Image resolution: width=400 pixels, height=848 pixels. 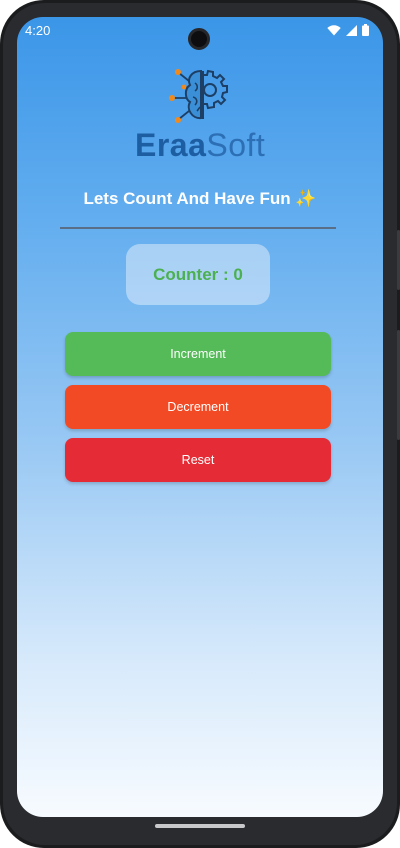 What do you see at coordinates (38, 30) in the screenshot?
I see `status-time: 4:20` at bounding box center [38, 30].